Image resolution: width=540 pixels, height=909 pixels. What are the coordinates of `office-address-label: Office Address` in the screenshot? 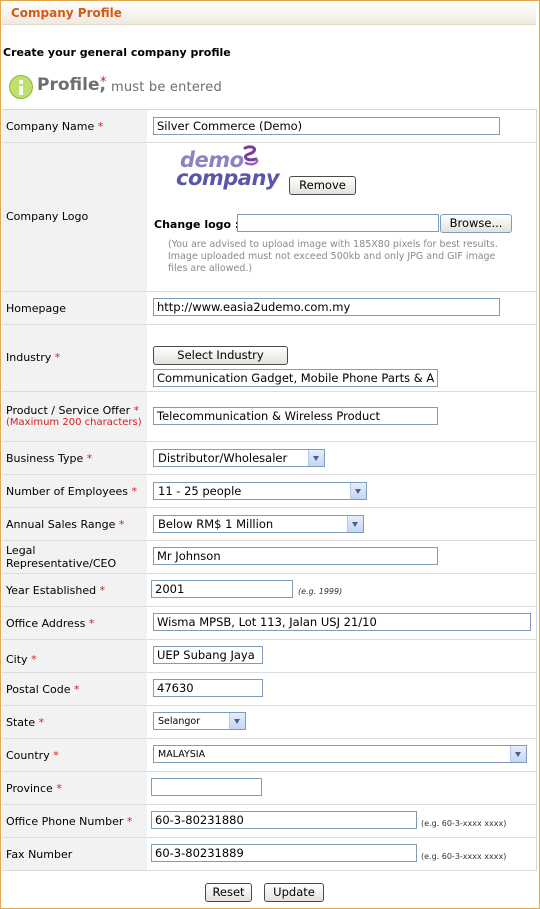 It's located at (46, 623).